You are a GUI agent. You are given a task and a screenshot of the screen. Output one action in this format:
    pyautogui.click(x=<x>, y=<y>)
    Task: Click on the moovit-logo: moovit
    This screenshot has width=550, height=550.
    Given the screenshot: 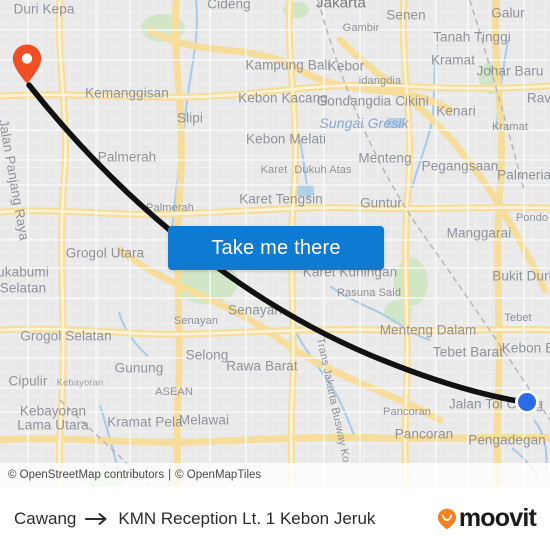 What is the action you would take?
    pyautogui.click(x=487, y=518)
    